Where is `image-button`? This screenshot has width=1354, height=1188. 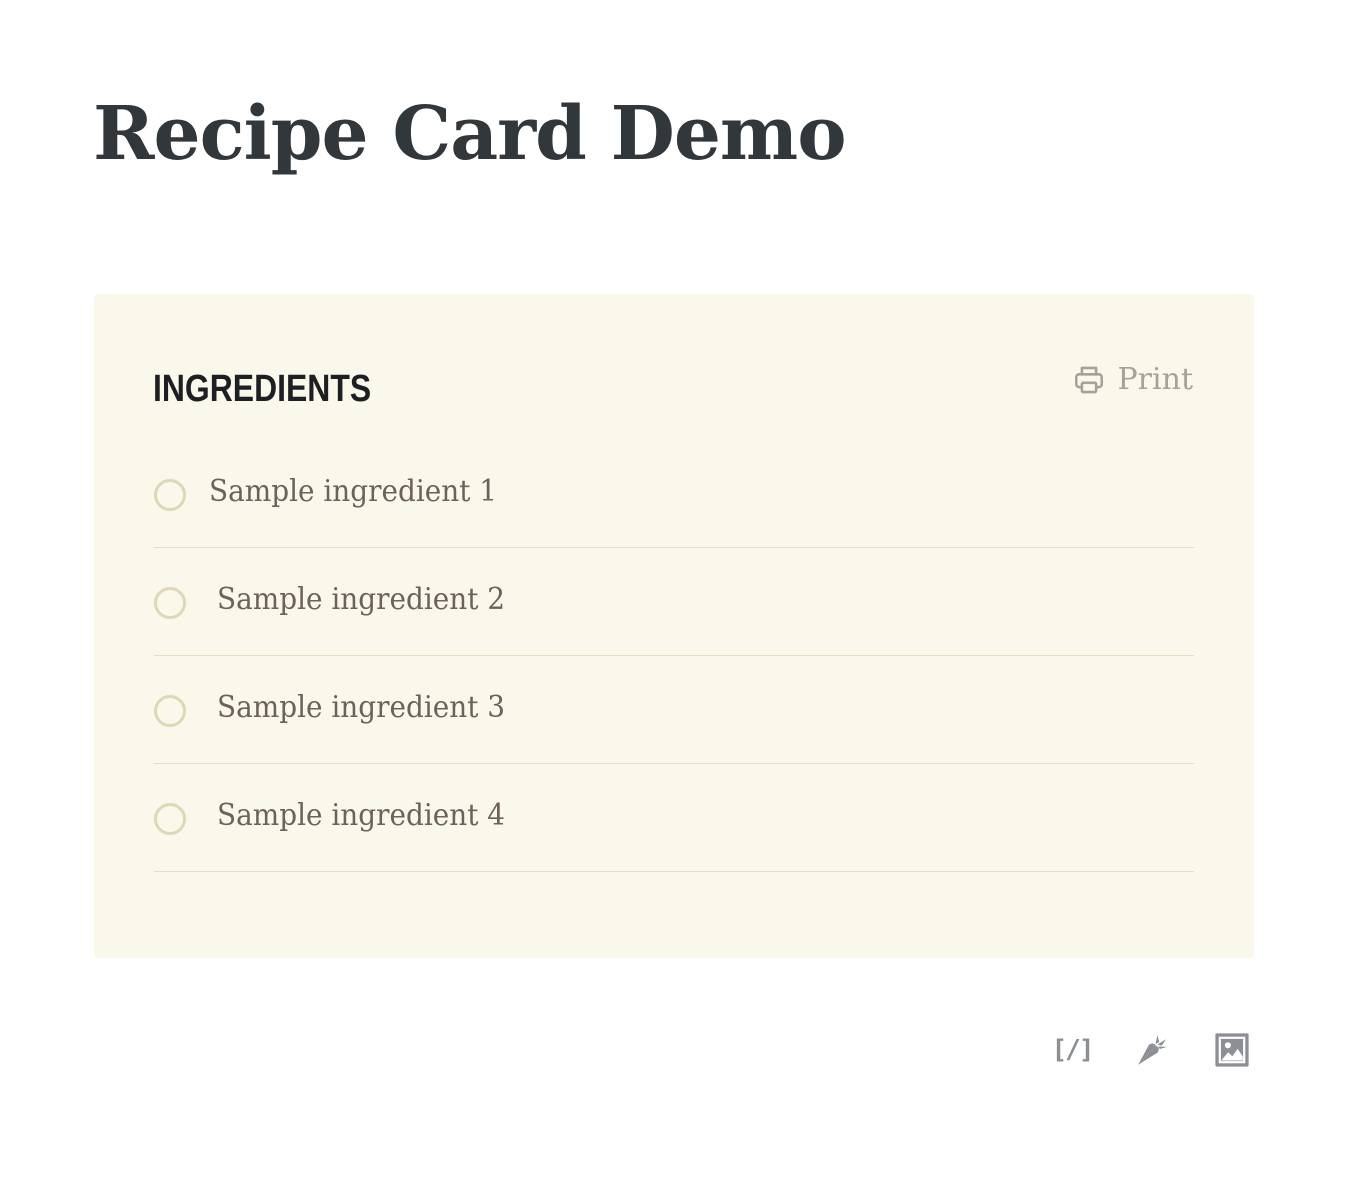 image-button is located at coordinates (1232, 1050).